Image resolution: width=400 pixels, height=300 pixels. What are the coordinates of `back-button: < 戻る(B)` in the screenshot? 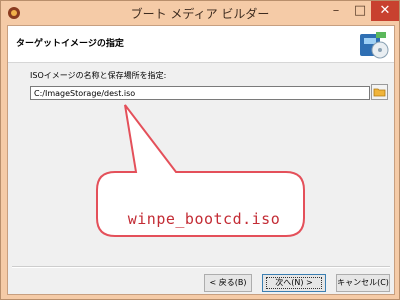 It's located at (228, 283).